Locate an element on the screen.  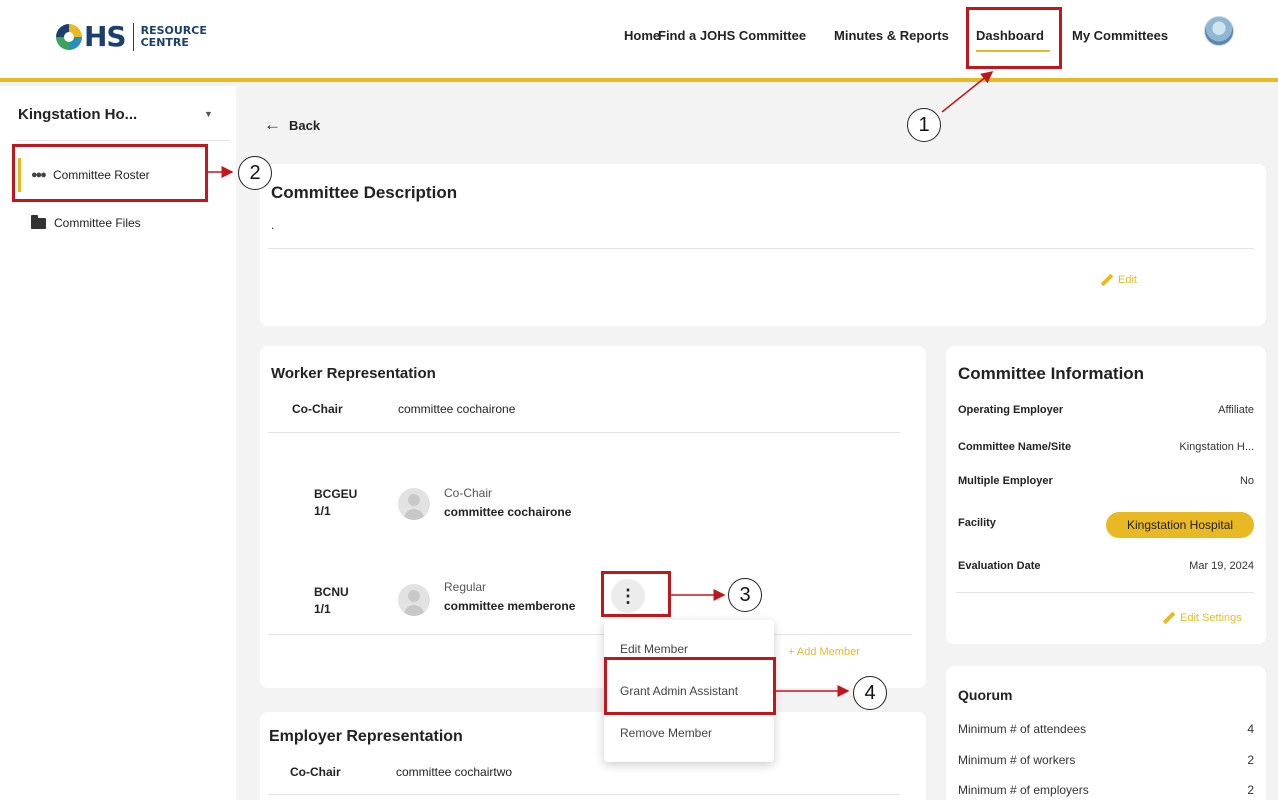
edit-label: Edit is located at coordinates (1127, 280).